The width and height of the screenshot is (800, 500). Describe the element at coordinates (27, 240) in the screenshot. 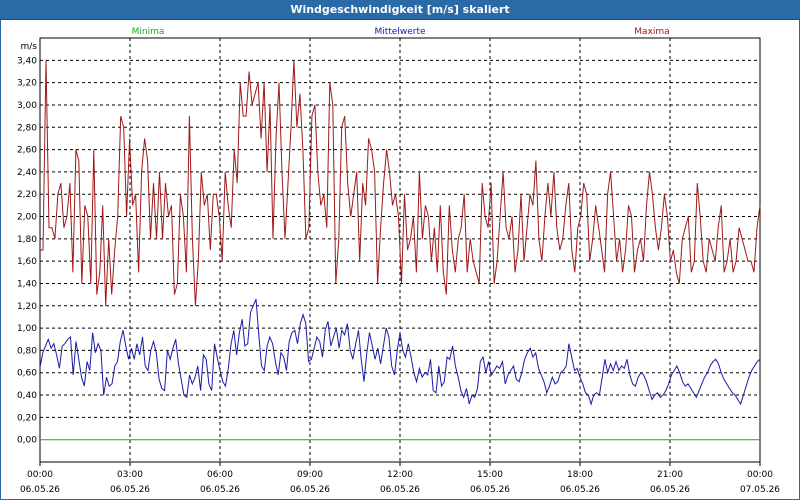

I see `y-tick-label: 1,80` at that location.